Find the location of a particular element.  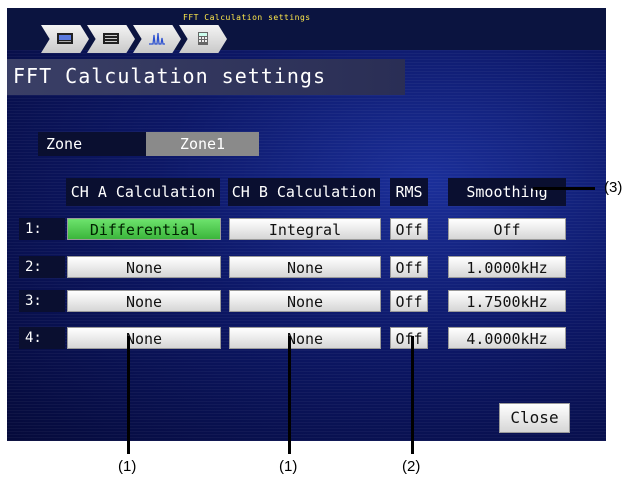

ch-b-calculation-button-1: Integral is located at coordinates (305, 229).